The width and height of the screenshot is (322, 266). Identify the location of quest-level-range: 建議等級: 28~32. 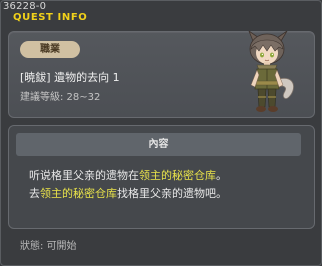
(60, 97).